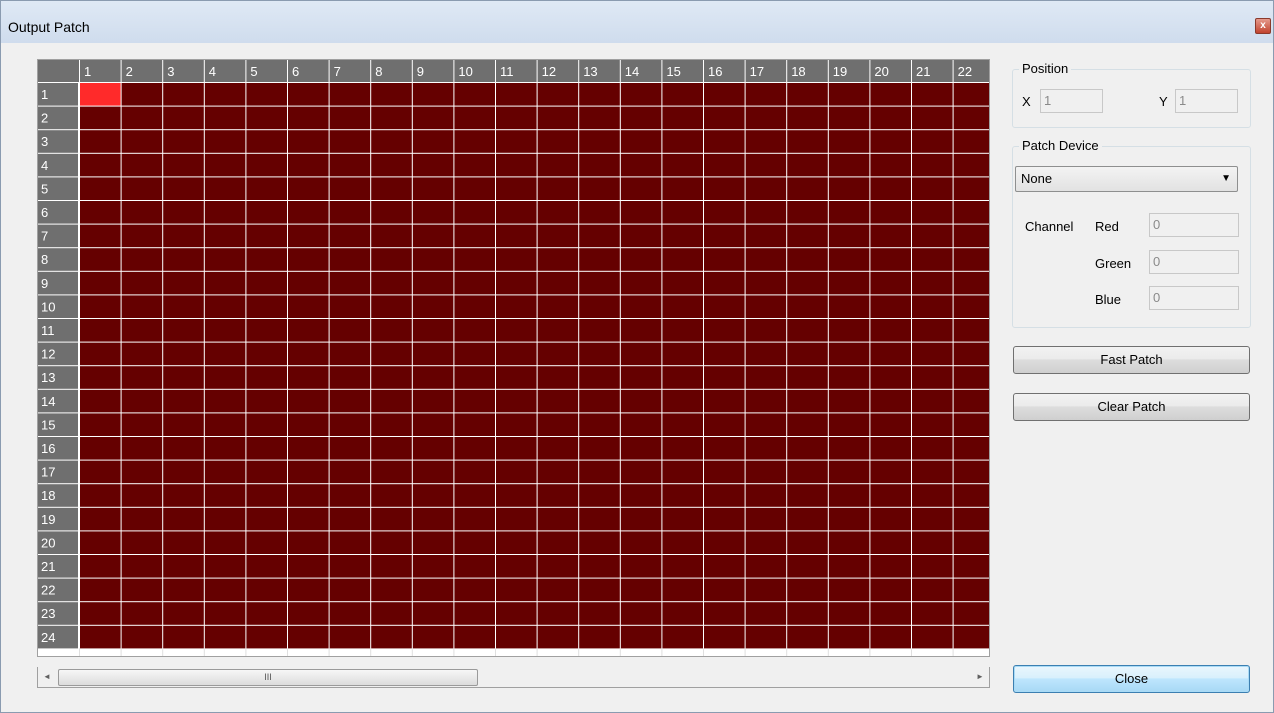 This screenshot has width=1274, height=713. I want to click on blue-channel-field: 0, so click(1194, 298).